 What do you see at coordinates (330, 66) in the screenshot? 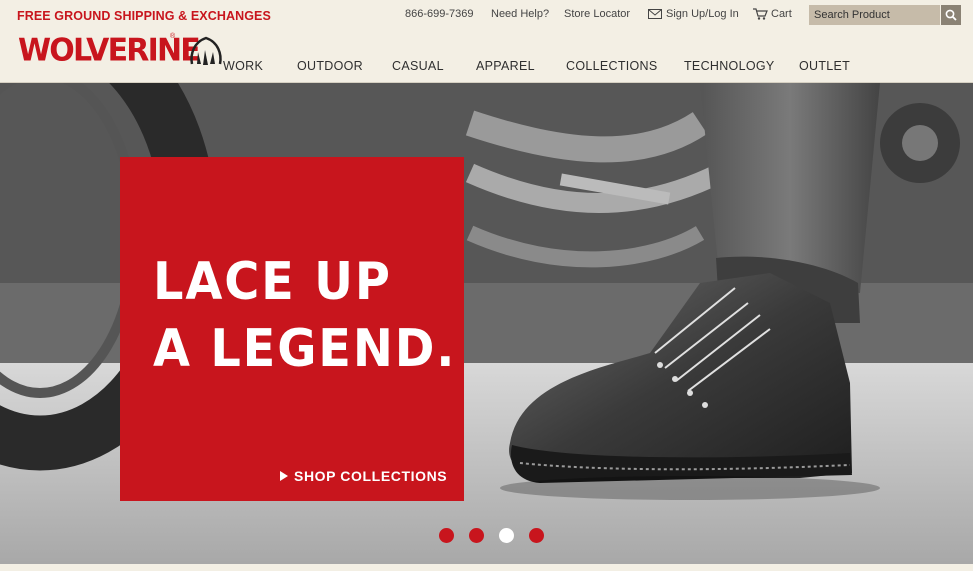
I see `nav-outdoor: OUTDOOR` at bounding box center [330, 66].